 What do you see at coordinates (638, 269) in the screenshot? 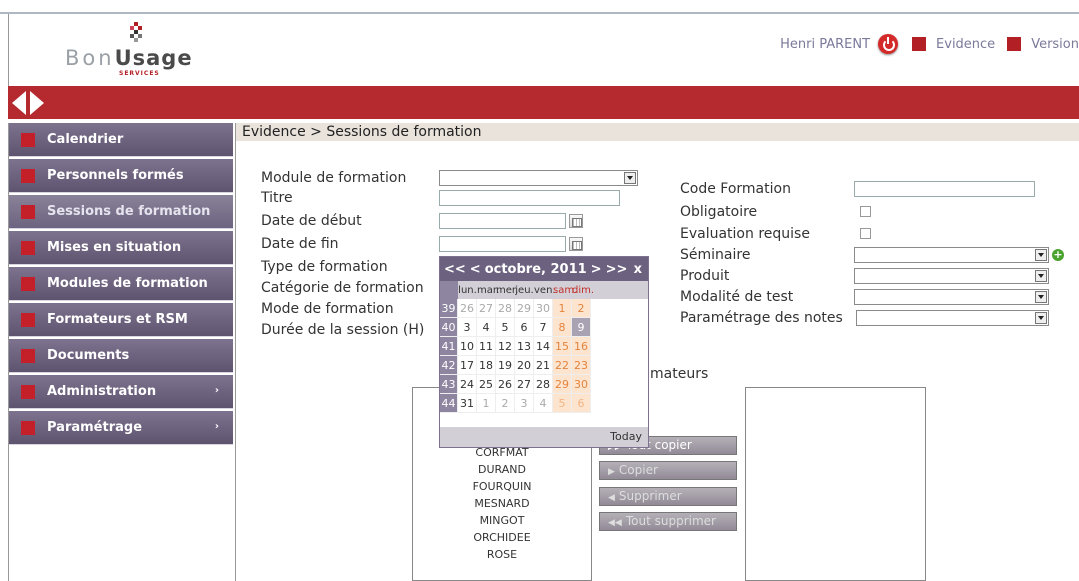
I see `close-calendar-button: x` at bounding box center [638, 269].